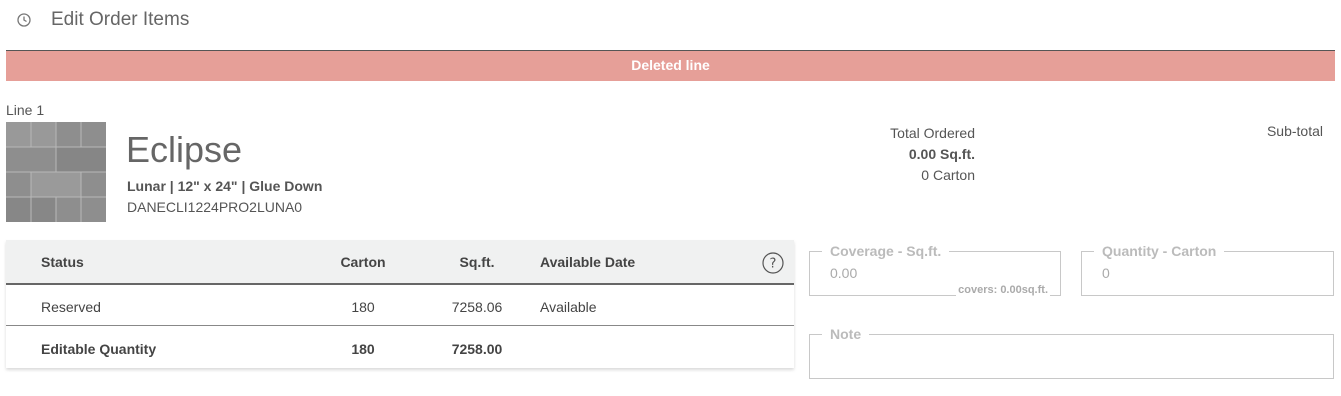 The height and width of the screenshot is (396, 1341). I want to click on note-field: Note, so click(1071, 352).